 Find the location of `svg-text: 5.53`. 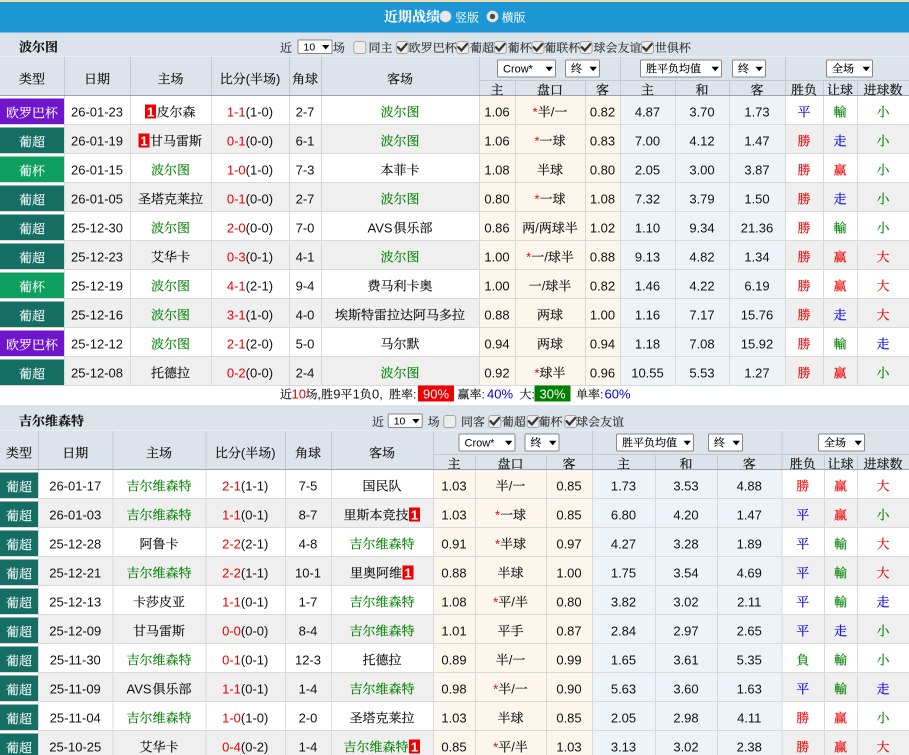

svg-text: 5.53 is located at coordinates (701, 373).